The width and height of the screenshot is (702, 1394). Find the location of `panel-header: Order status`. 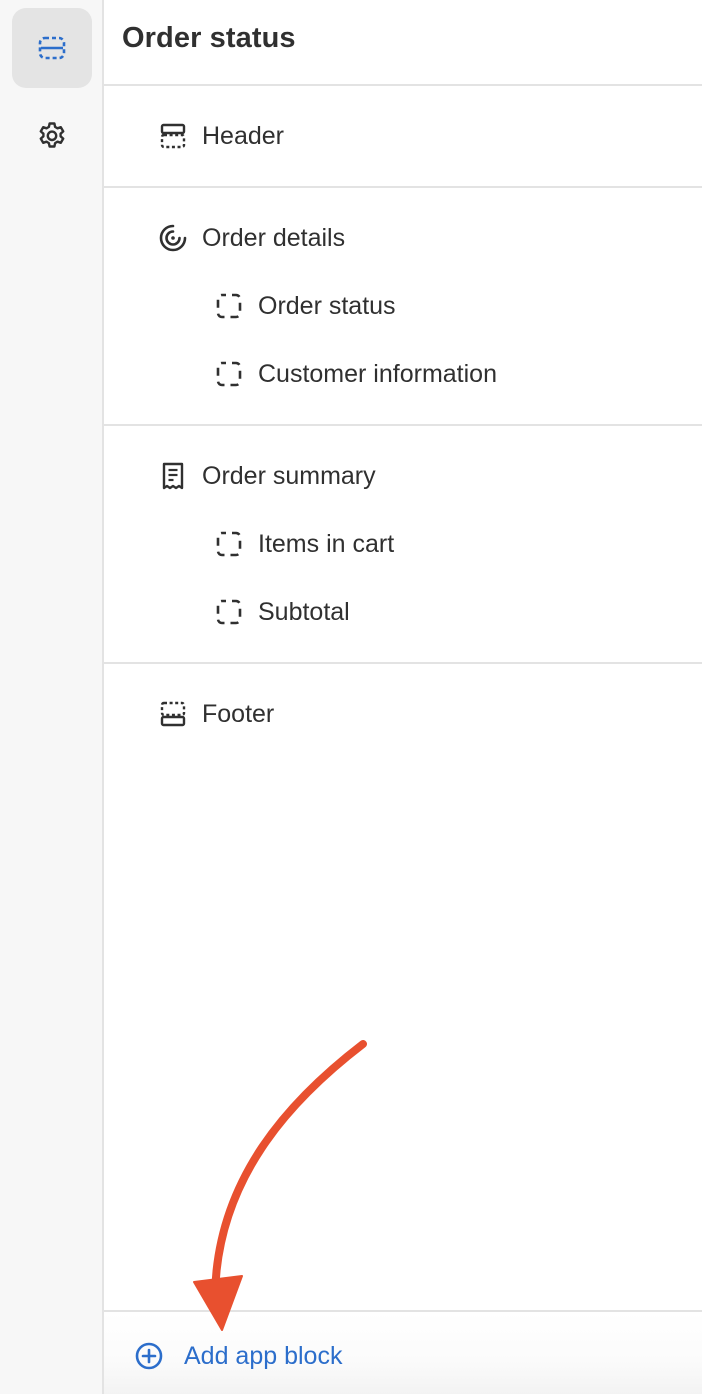

panel-header: Order status is located at coordinates (403, 43).